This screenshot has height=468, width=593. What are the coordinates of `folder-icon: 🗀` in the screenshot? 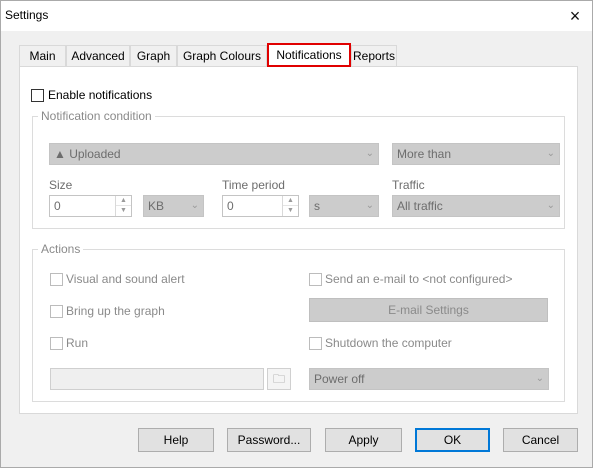 It's located at (279, 379).